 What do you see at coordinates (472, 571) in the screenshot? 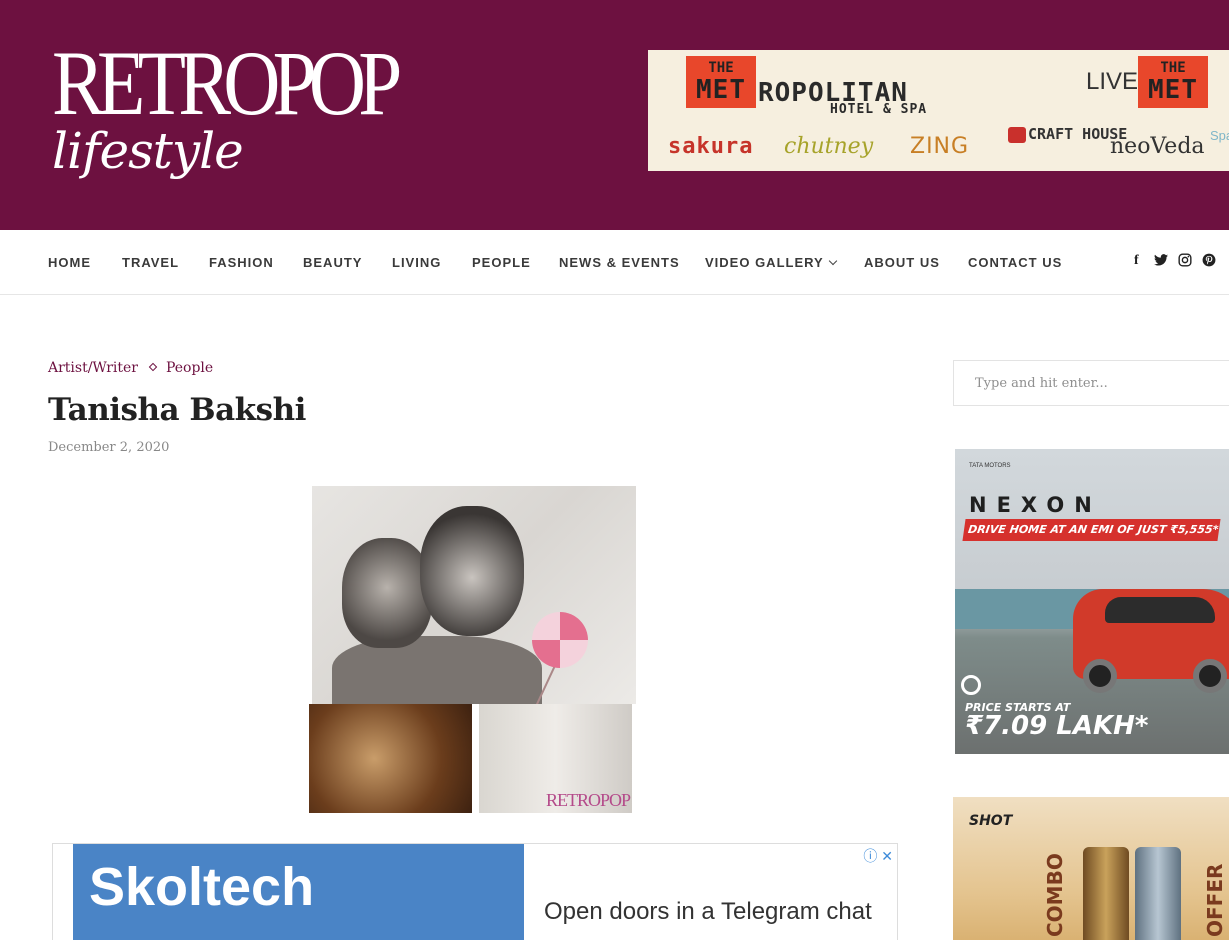
I see `sketch-girl-face` at bounding box center [472, 571].